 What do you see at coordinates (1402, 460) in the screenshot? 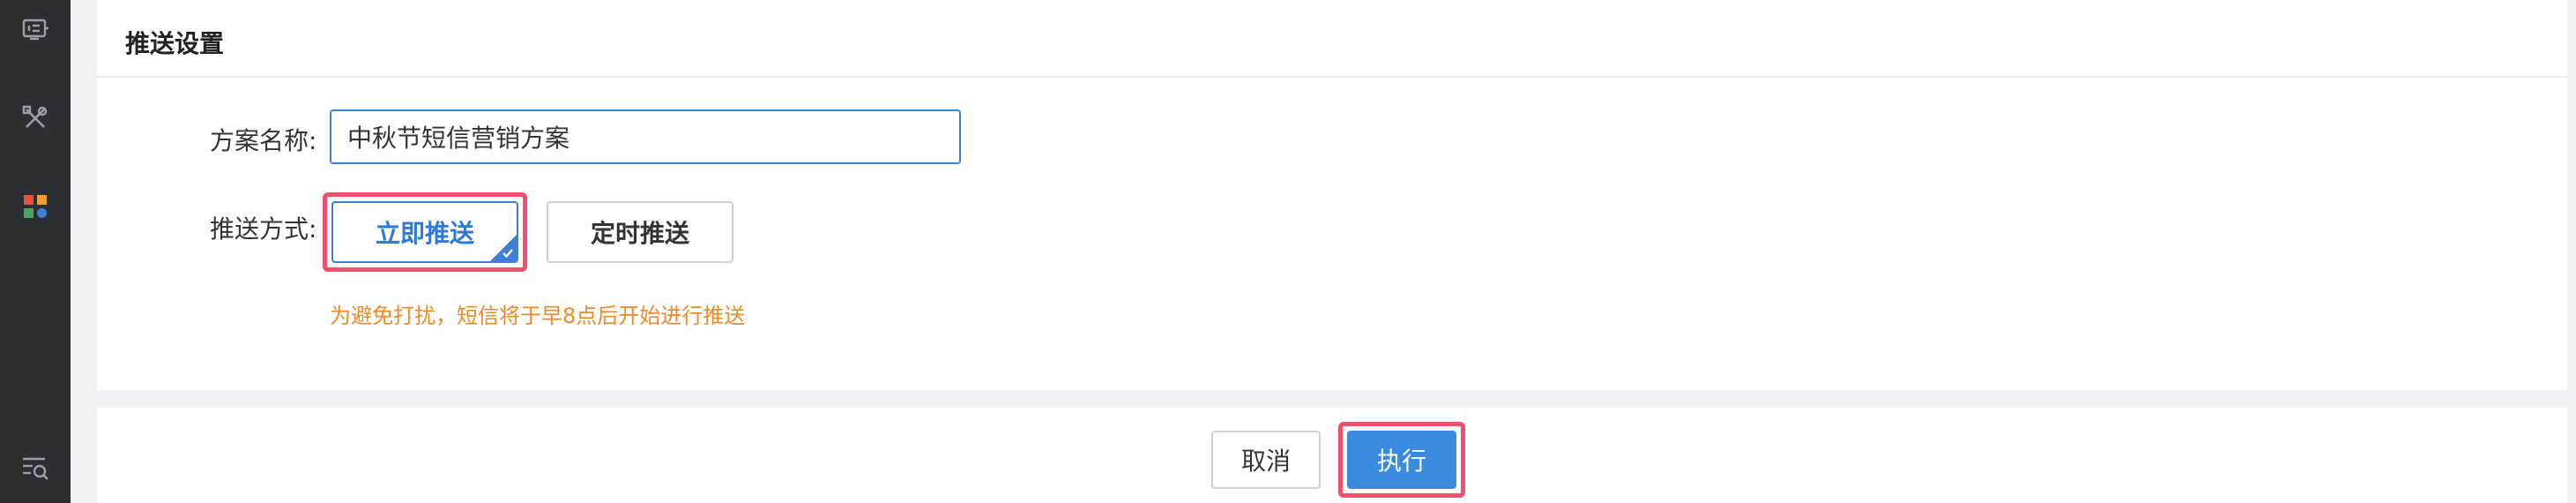
I see `execute-button: 执行` at bounding box center [1402, 460].